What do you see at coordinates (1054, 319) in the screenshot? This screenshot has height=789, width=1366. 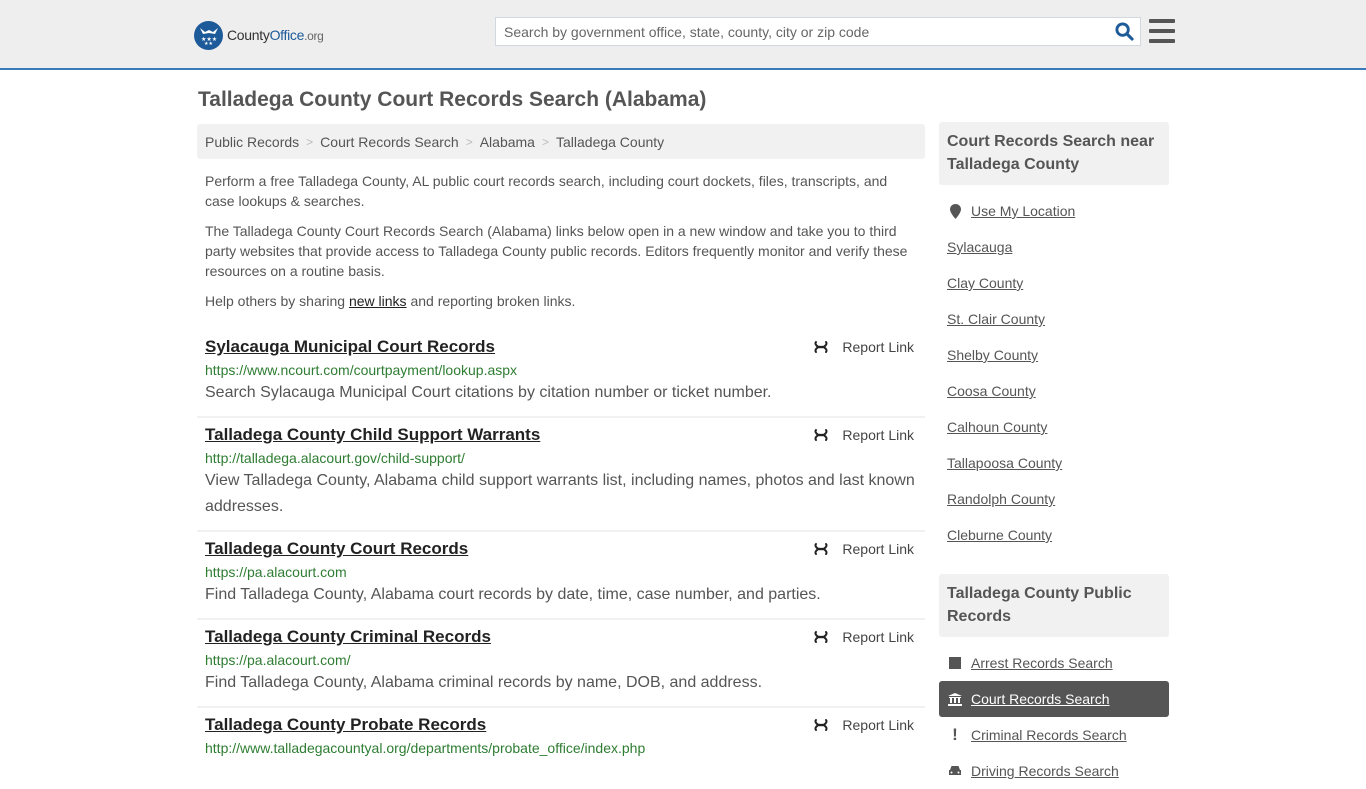 I see `nearby-item: St. Clair County` at bounding box center [1054, 319].